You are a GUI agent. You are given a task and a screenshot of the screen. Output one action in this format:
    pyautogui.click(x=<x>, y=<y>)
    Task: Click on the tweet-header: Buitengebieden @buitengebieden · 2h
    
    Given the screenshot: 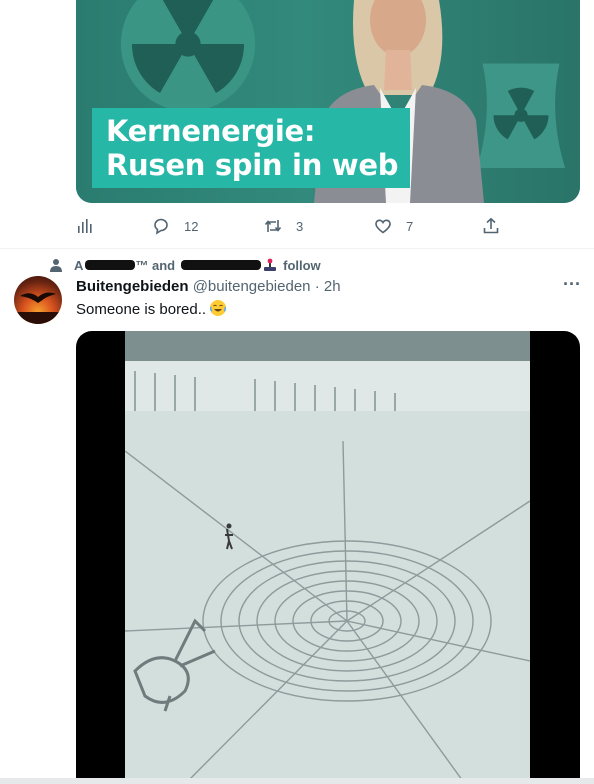 What is the action you would take?
    pyautogui.click(x=208, y=286)
    